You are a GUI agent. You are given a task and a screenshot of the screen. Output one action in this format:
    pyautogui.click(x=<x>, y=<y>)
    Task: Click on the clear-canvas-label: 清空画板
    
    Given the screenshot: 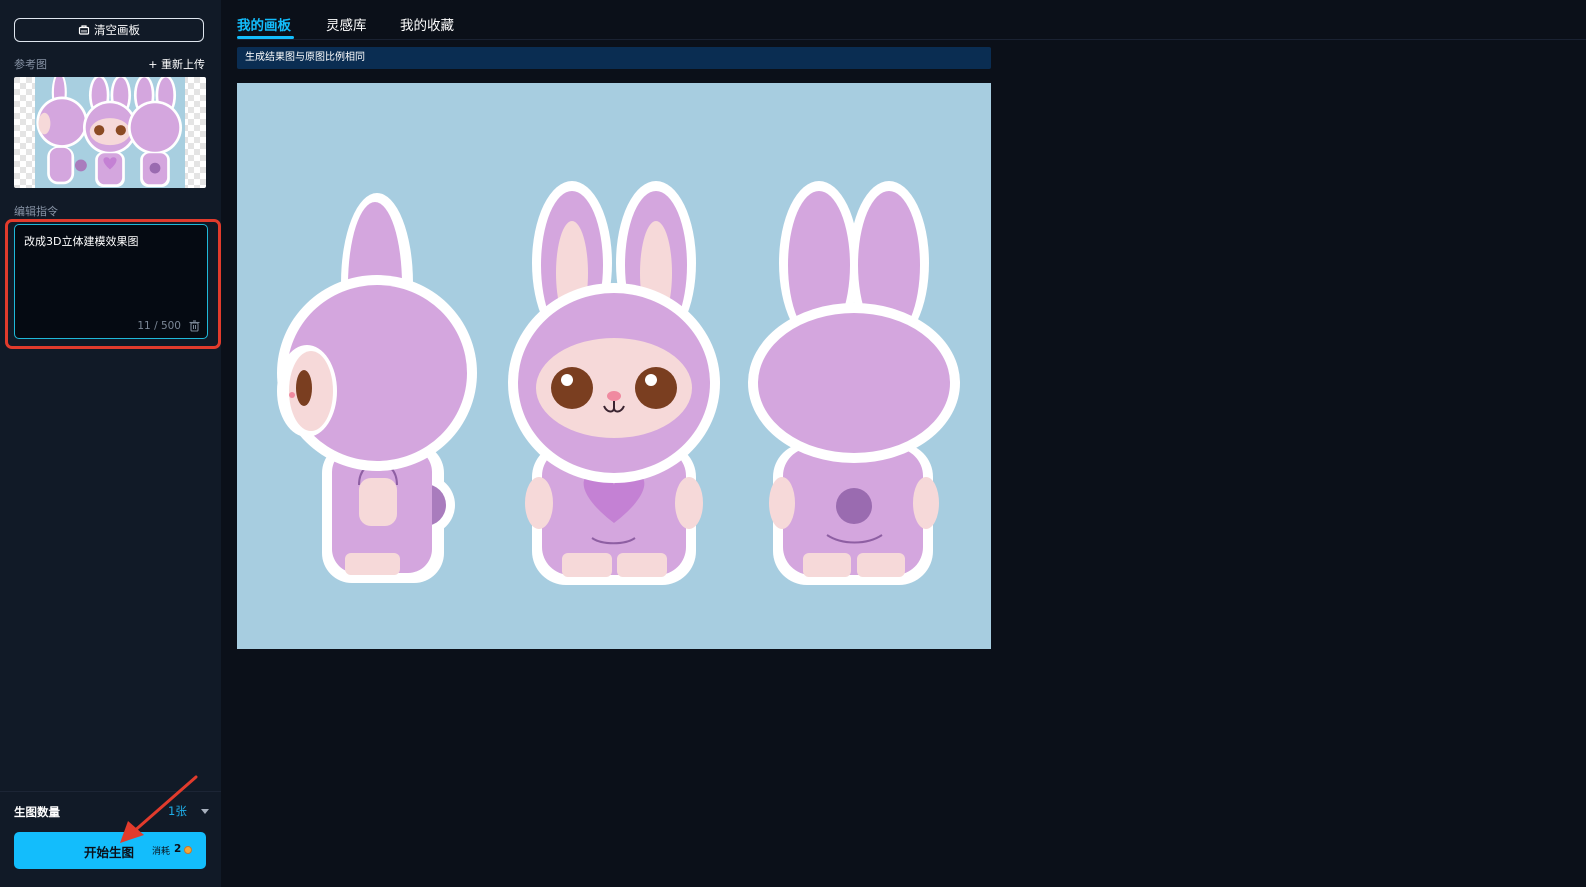 What is the action you would take?
    pyautogui.click(x=117, y=30)
    